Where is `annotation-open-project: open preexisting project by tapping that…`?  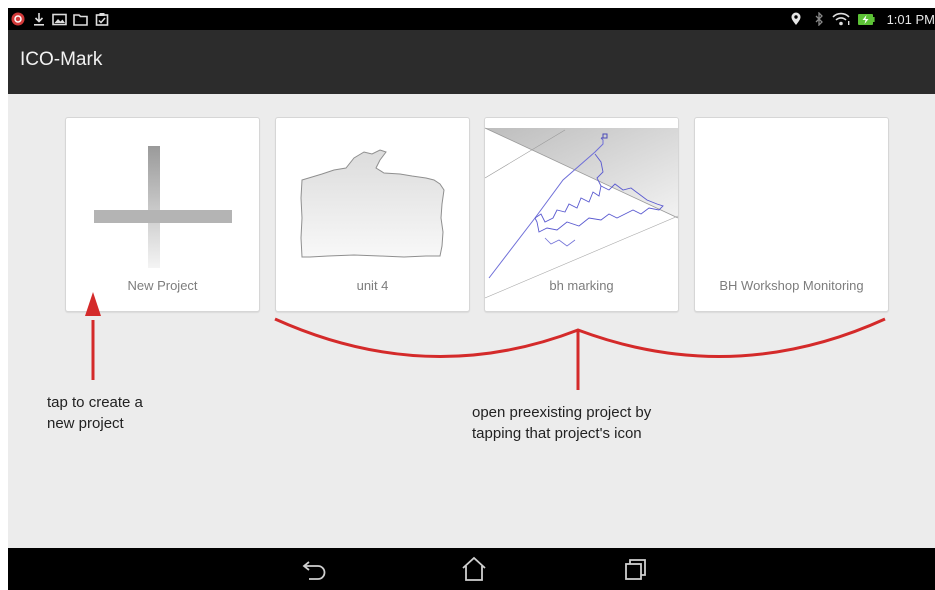
annotation-open-project: open preexisting project by tapping that… is located at coordinates (561, 423).